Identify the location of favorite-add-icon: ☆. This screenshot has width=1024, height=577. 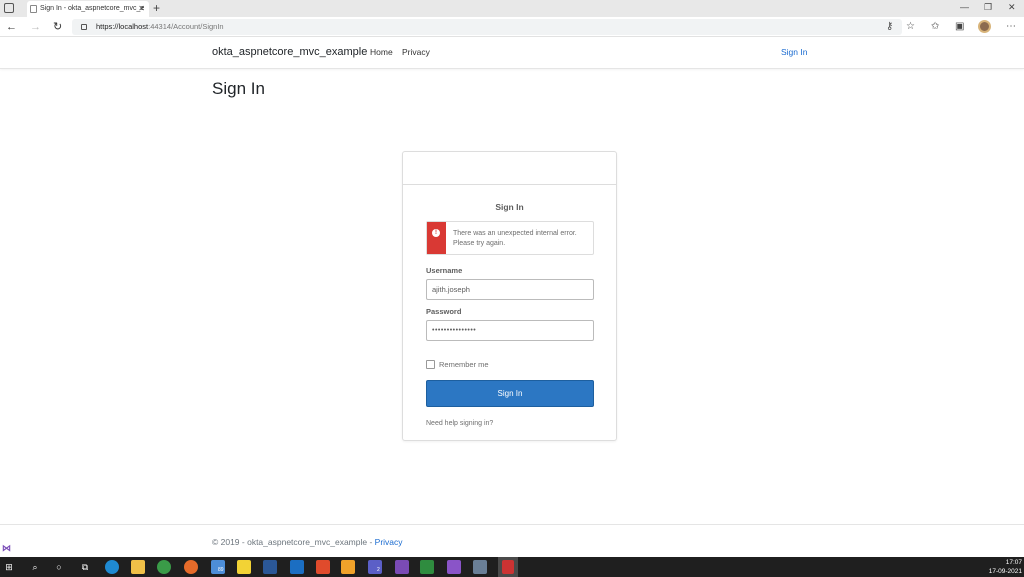
(910, 27).